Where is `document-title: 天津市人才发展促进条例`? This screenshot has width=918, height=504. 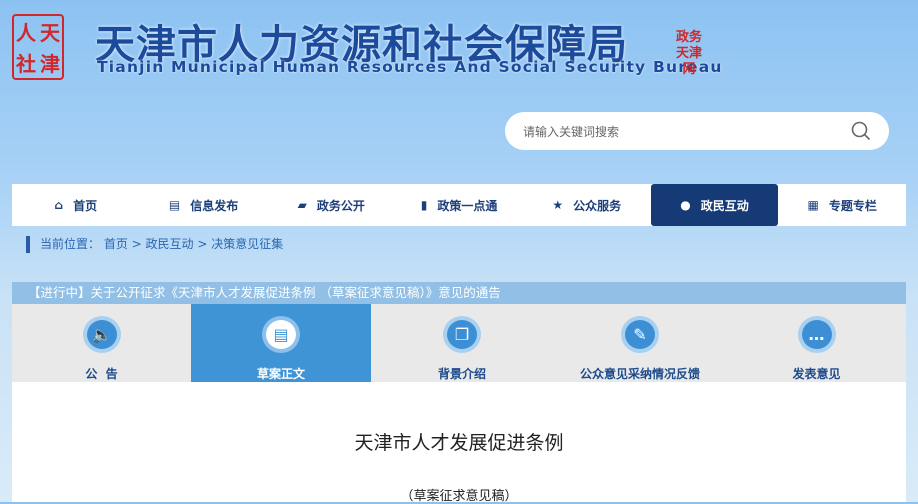
document-title: 天津市人才发展促进条例 is located at coordinates (459, 443).